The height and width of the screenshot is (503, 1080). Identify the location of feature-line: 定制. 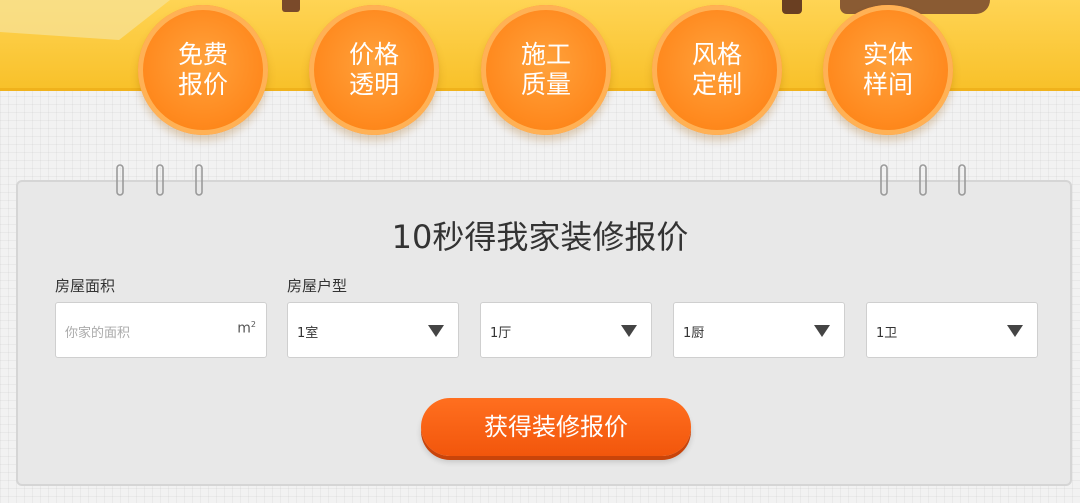
(716, 84).